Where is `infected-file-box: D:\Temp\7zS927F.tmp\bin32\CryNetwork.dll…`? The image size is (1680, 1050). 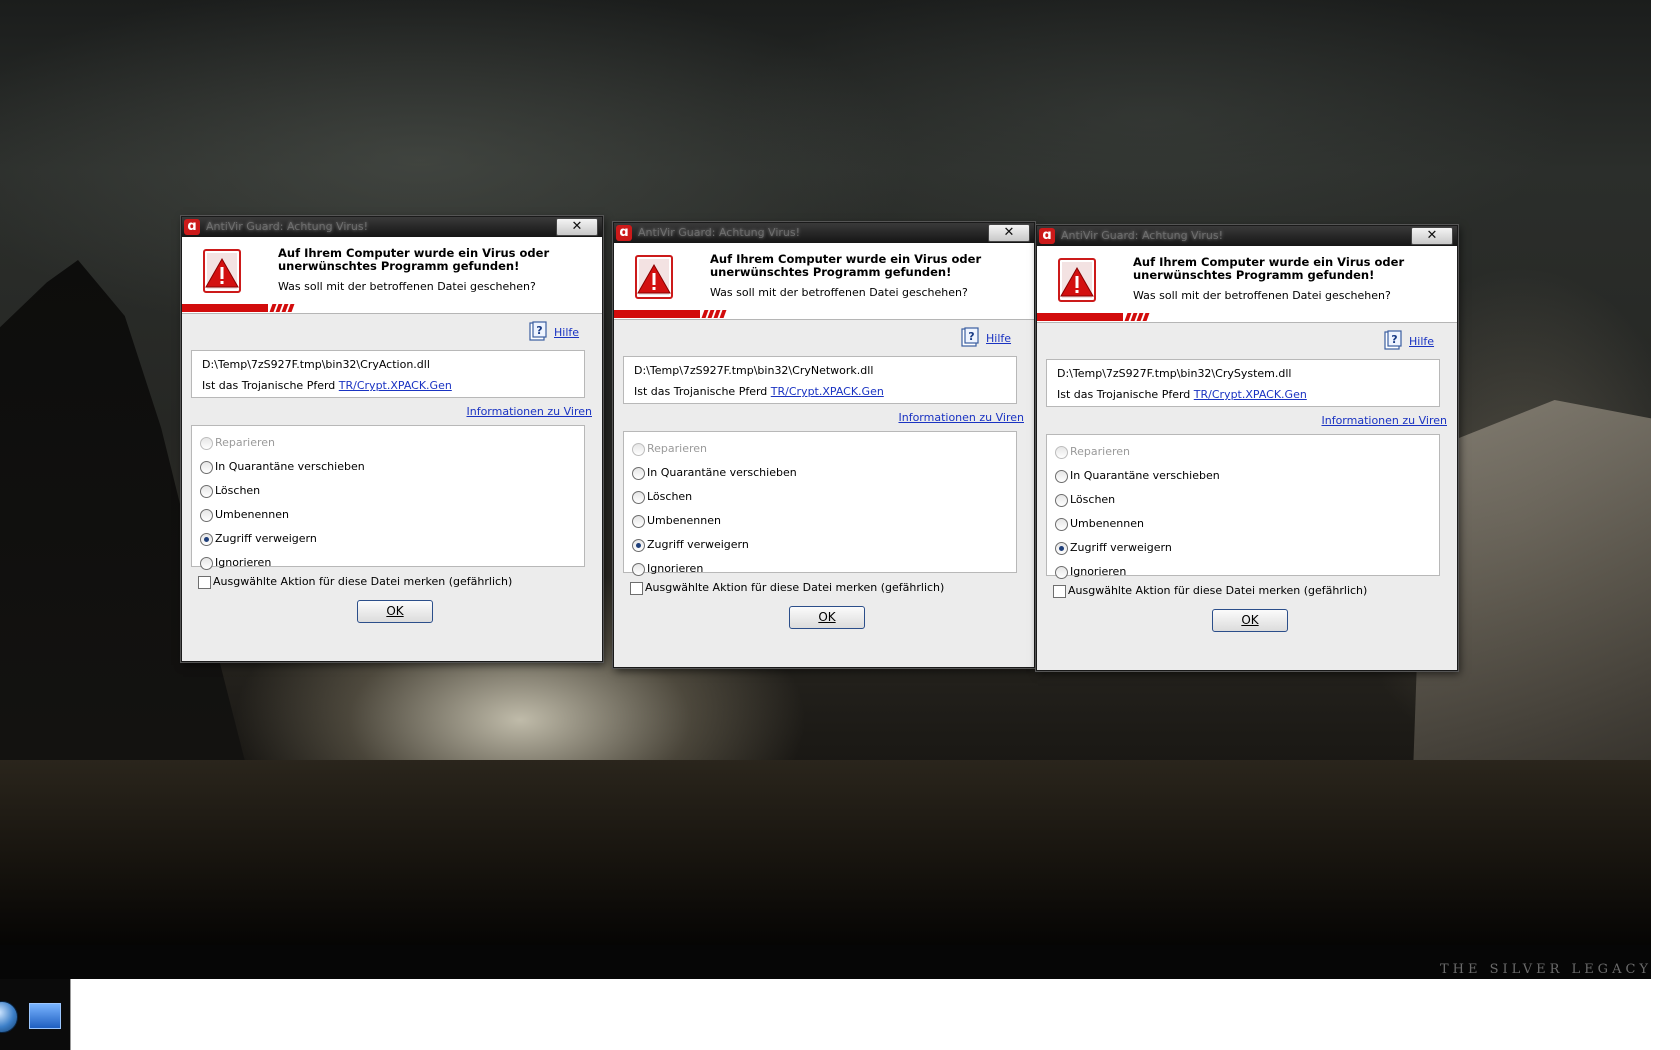
infected-file-box: D:\Temp\7zS927F.tmp\bin32\CryNetwork.dll… is located at coordinates (820, 380).